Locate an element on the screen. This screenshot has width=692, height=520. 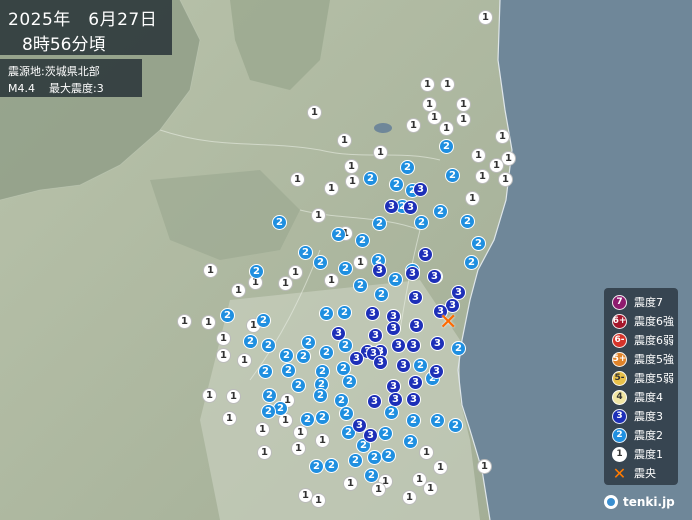
intensity-swatch-icon: 7 is located at coordinates (619, 302).